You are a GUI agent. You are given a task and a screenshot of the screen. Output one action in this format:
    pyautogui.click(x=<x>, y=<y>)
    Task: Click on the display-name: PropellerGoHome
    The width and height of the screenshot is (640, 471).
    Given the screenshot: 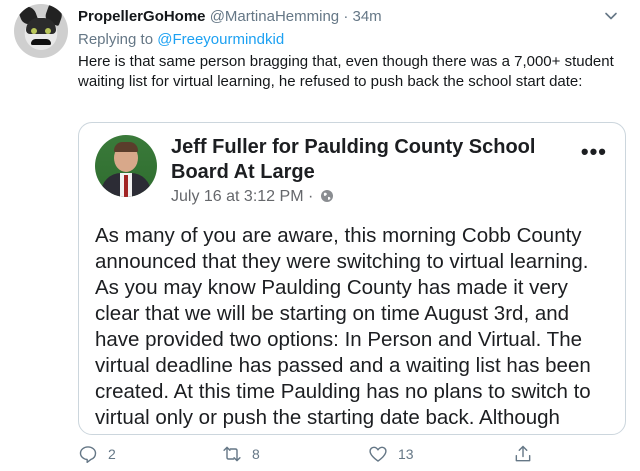 What is the action you would take?
    pyautogui.click(x=142, y=16)
    